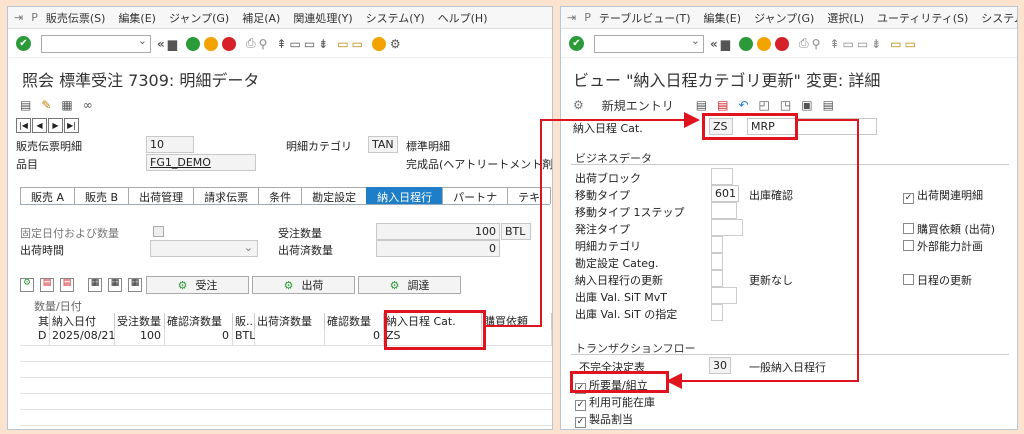 The height and width of the screenshot is (434, 1024). What do you see at coordinates (604, 419) in the screenshot?
I see `product-alloc-checkbox: ✓ 製品割当` at bounding box center [604, 419].